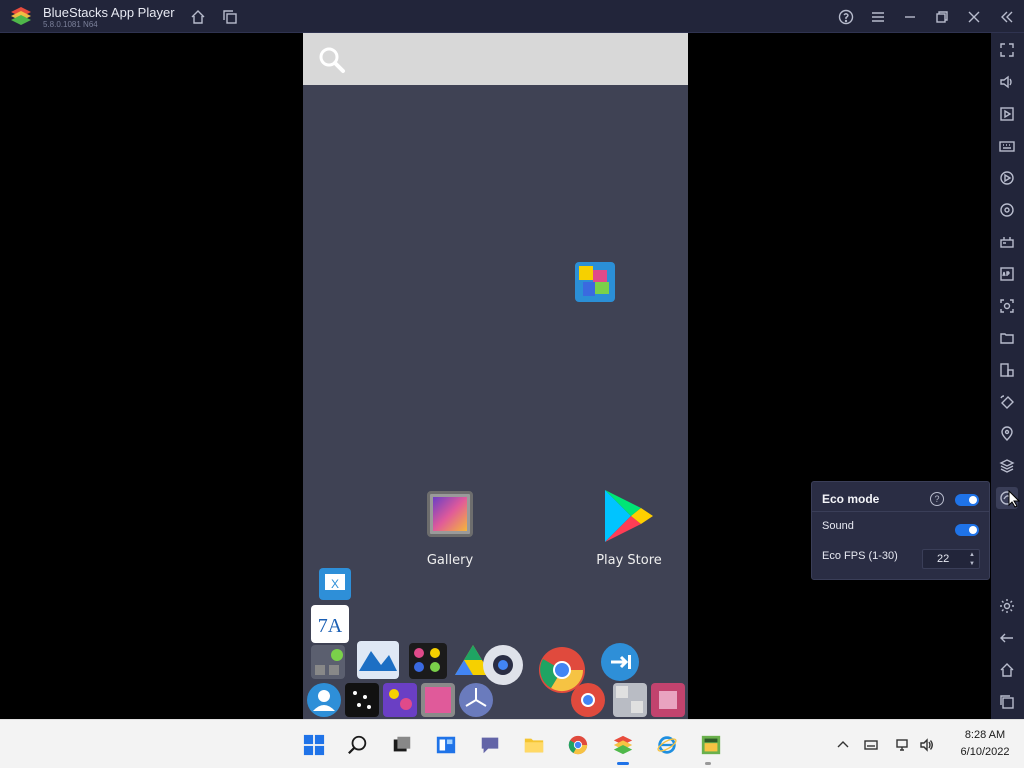 This screenshot has width=1024, height=768. I want to click on app-icon-x: X, so click(335, 584).